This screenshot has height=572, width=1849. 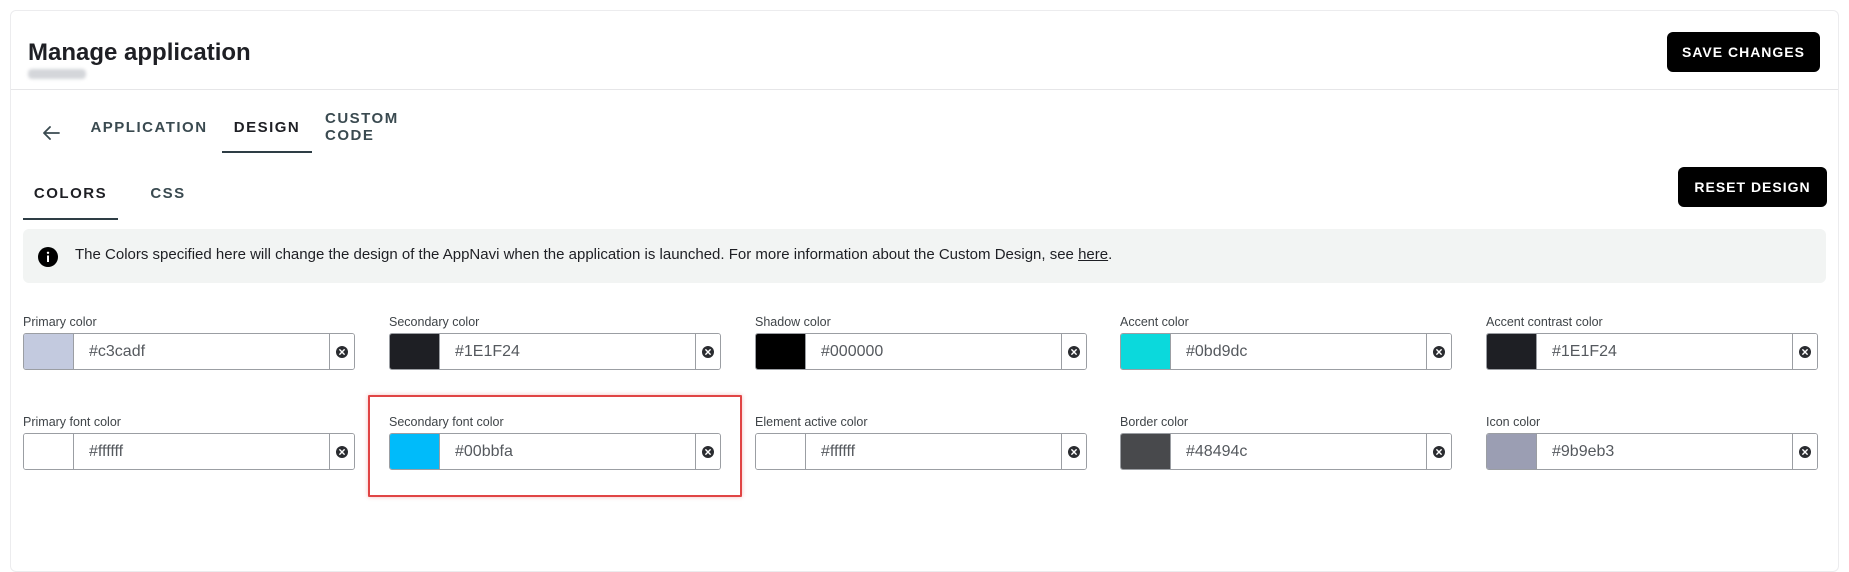 I want to click on field-secondary-color: Secondary color, so click(x=555, y=344).